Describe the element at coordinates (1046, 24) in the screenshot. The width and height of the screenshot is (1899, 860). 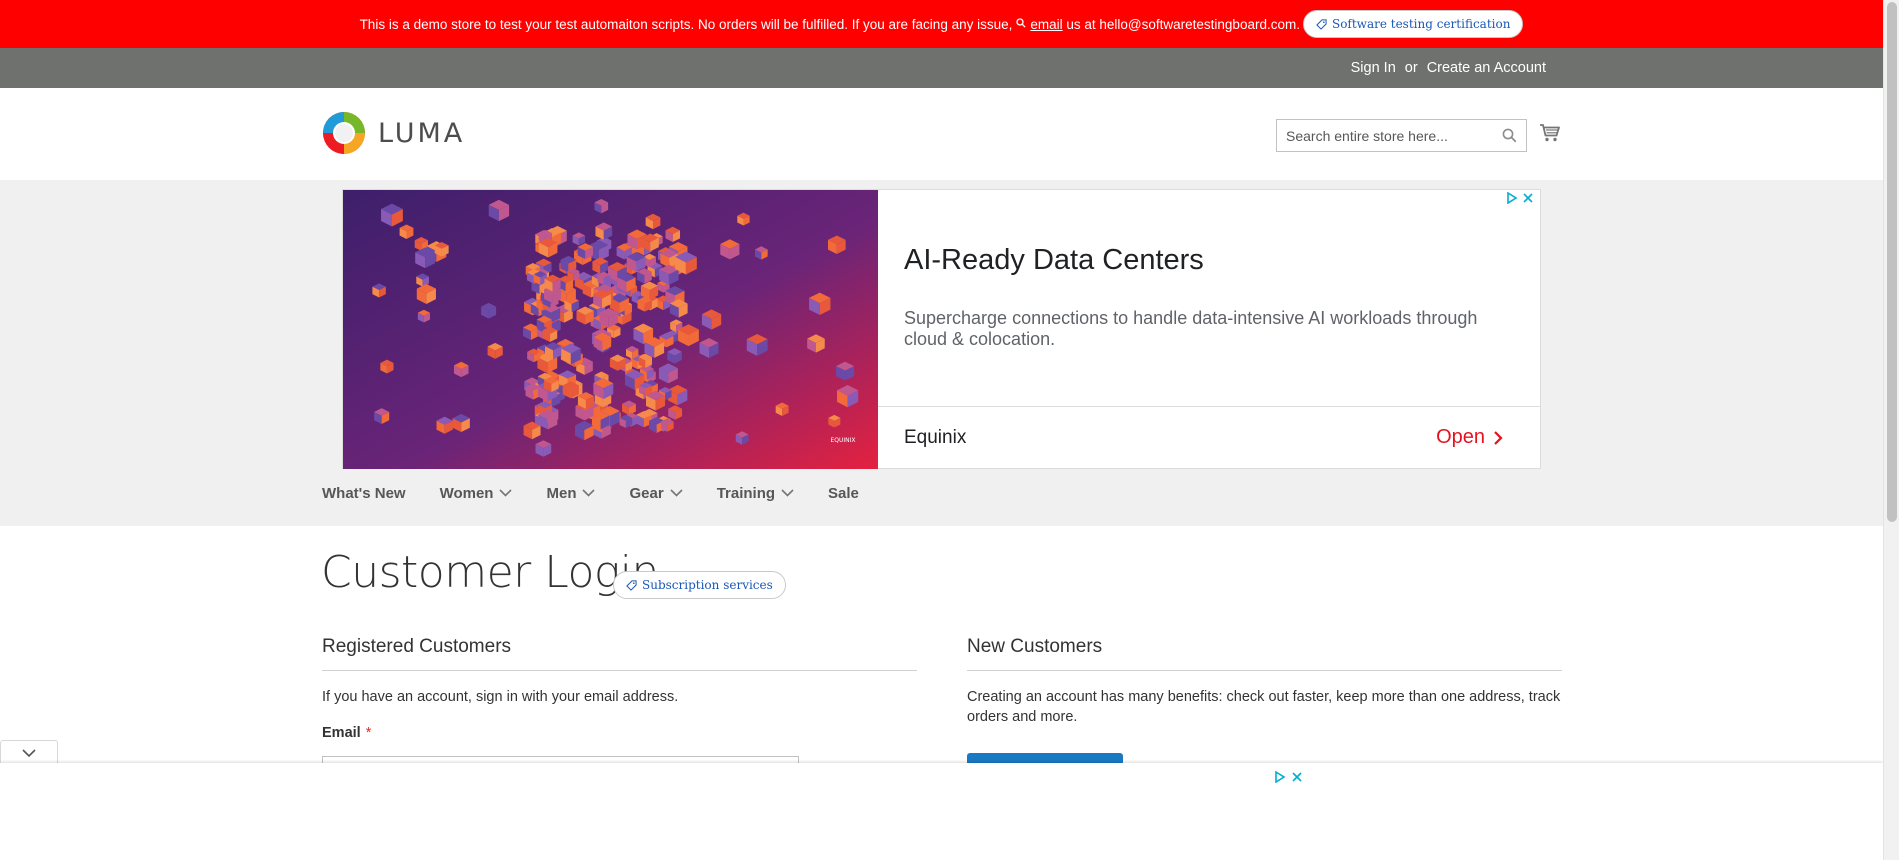
I see `email-link: email` at that location.